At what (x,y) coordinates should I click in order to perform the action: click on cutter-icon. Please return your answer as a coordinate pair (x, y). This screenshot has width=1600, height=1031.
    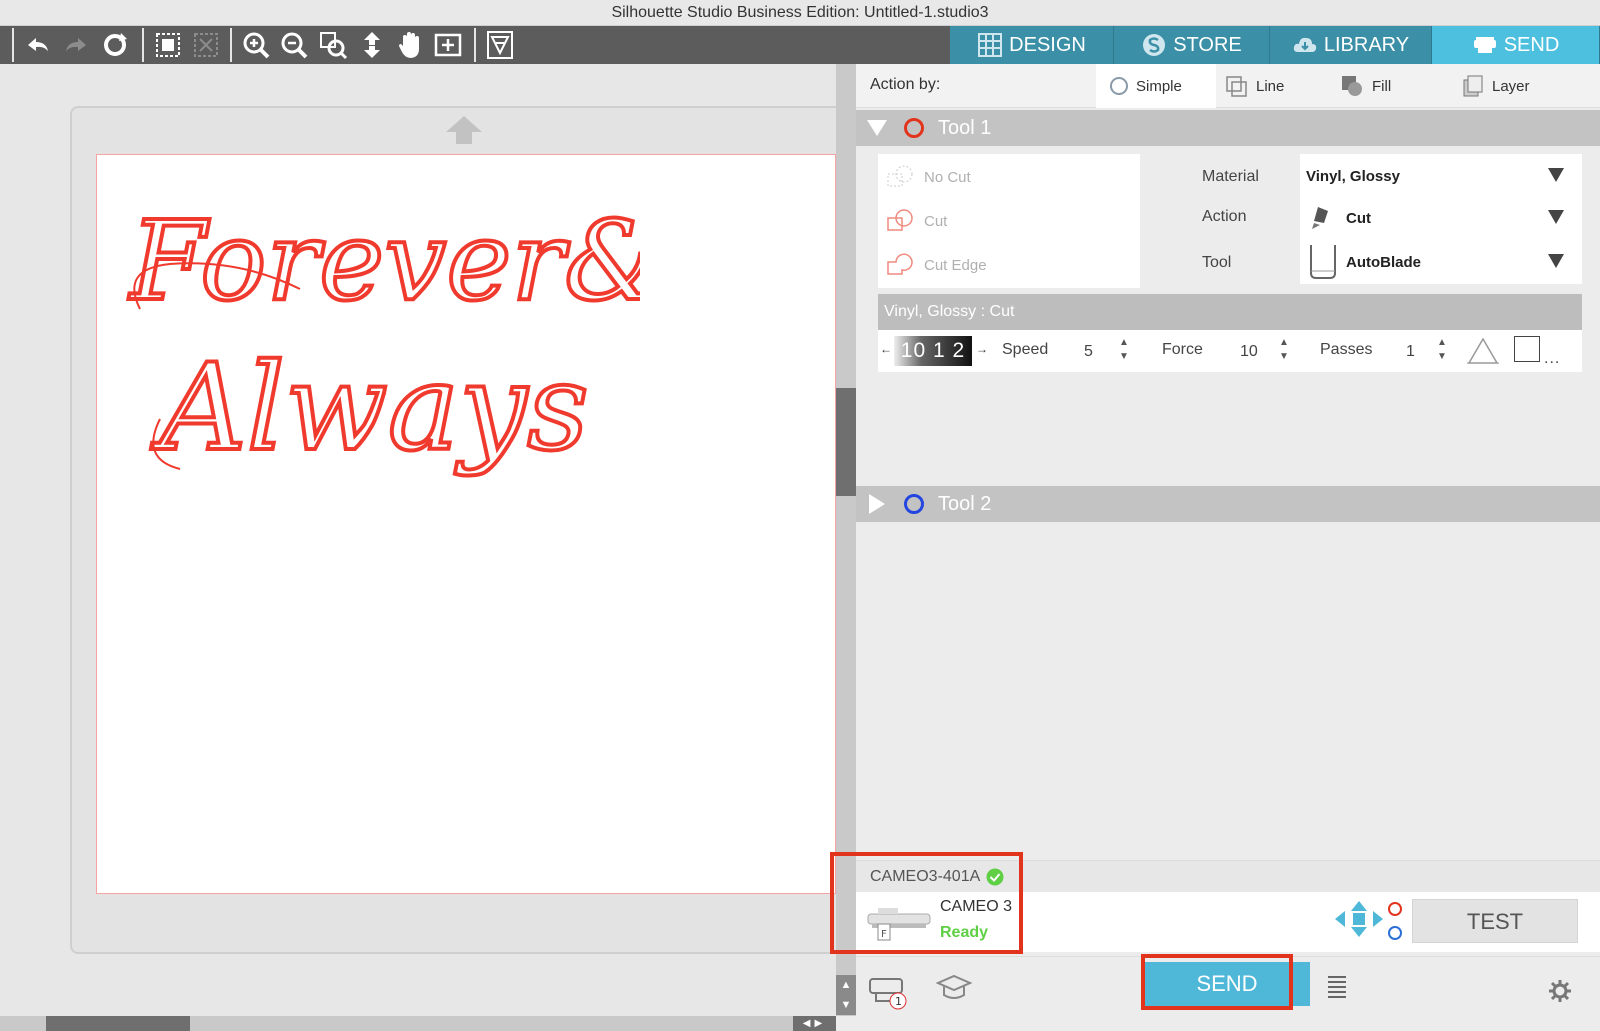
    Looking at the image, I should click on (1484, 45).